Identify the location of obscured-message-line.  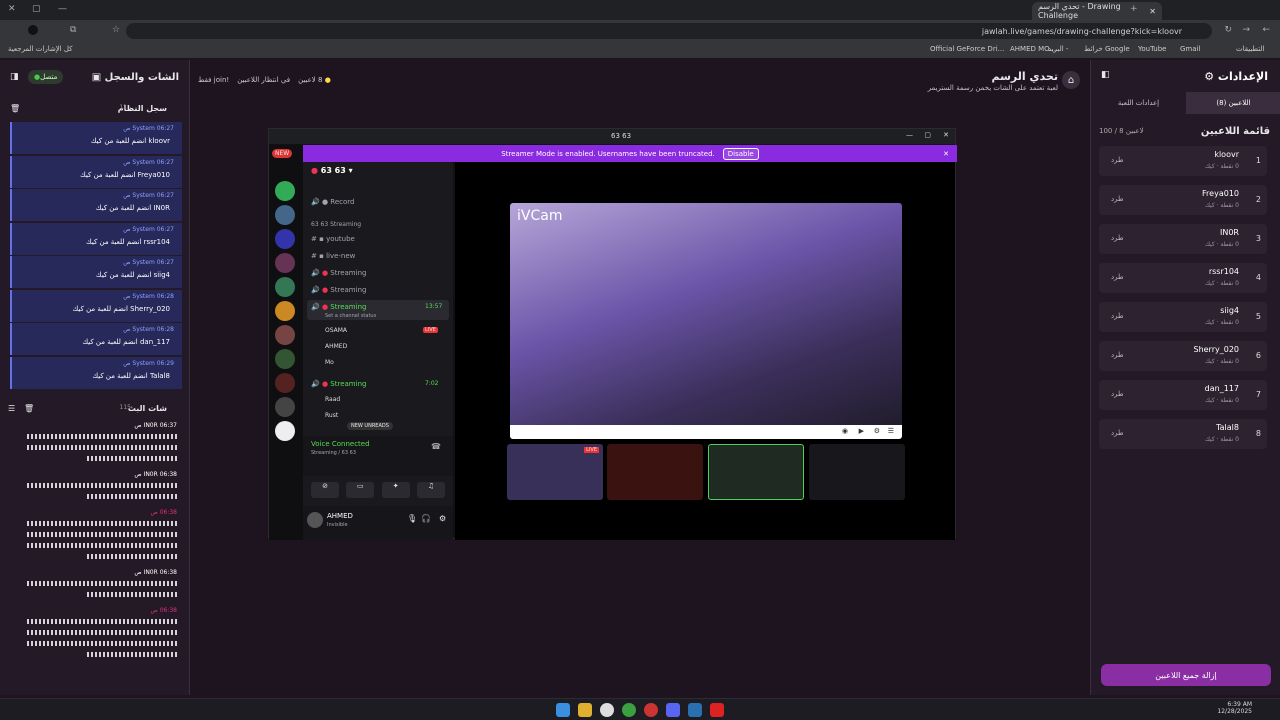
(102, 621).